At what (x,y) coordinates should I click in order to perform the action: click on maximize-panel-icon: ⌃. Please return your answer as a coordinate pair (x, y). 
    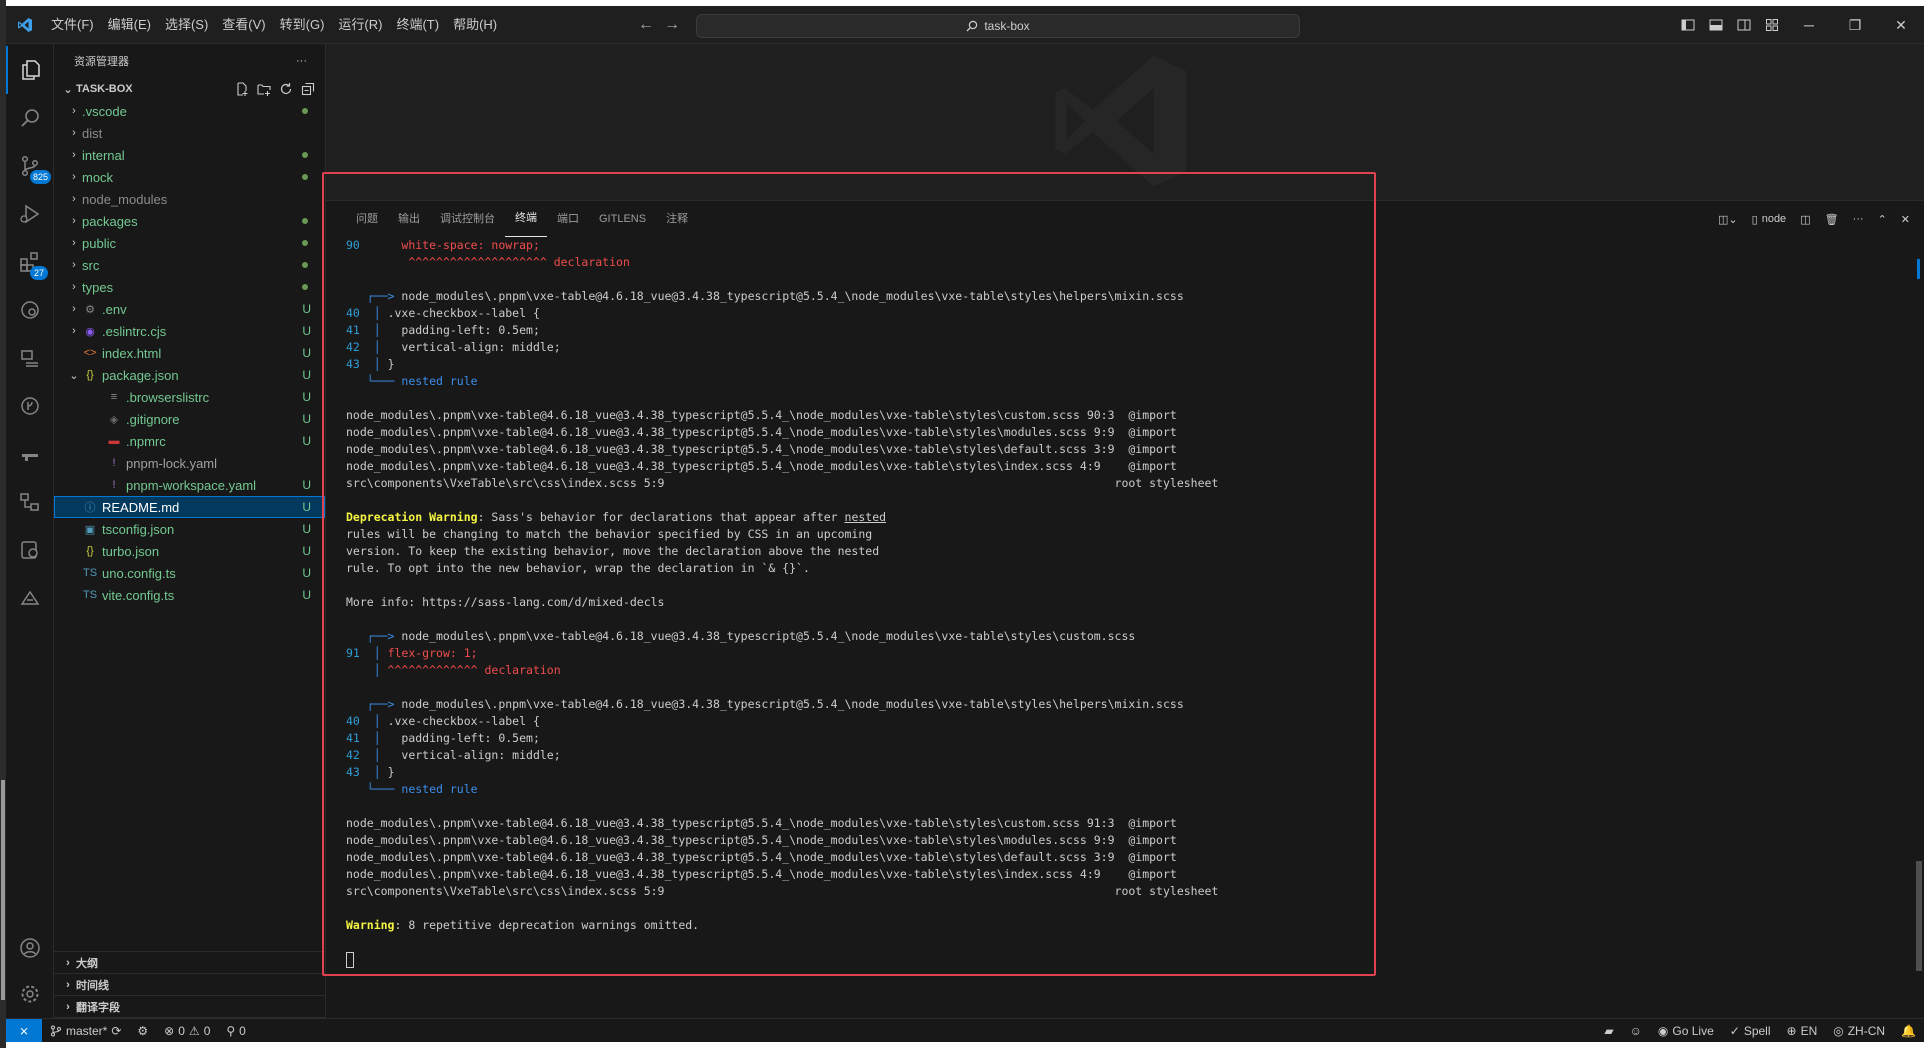
    Looking at the image, I should click on (1882, 219).